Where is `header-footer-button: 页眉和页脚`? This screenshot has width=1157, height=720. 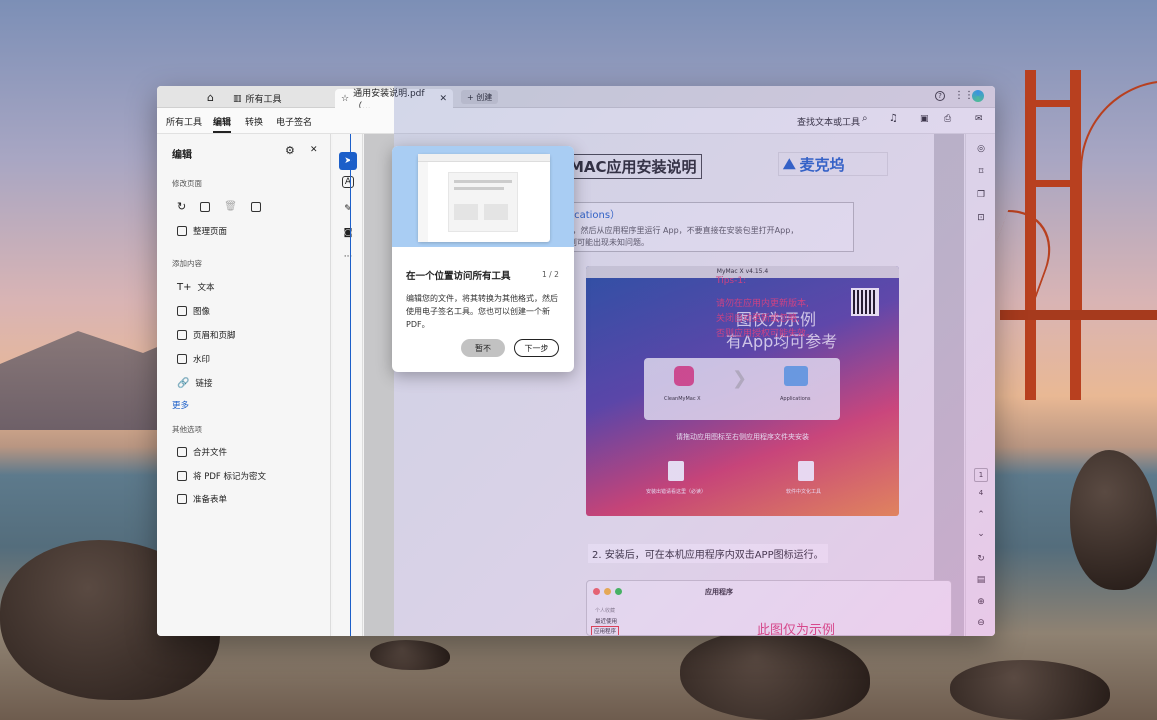 header-footer-button: 页眉和页脚 is located at coordinates (206, 335).